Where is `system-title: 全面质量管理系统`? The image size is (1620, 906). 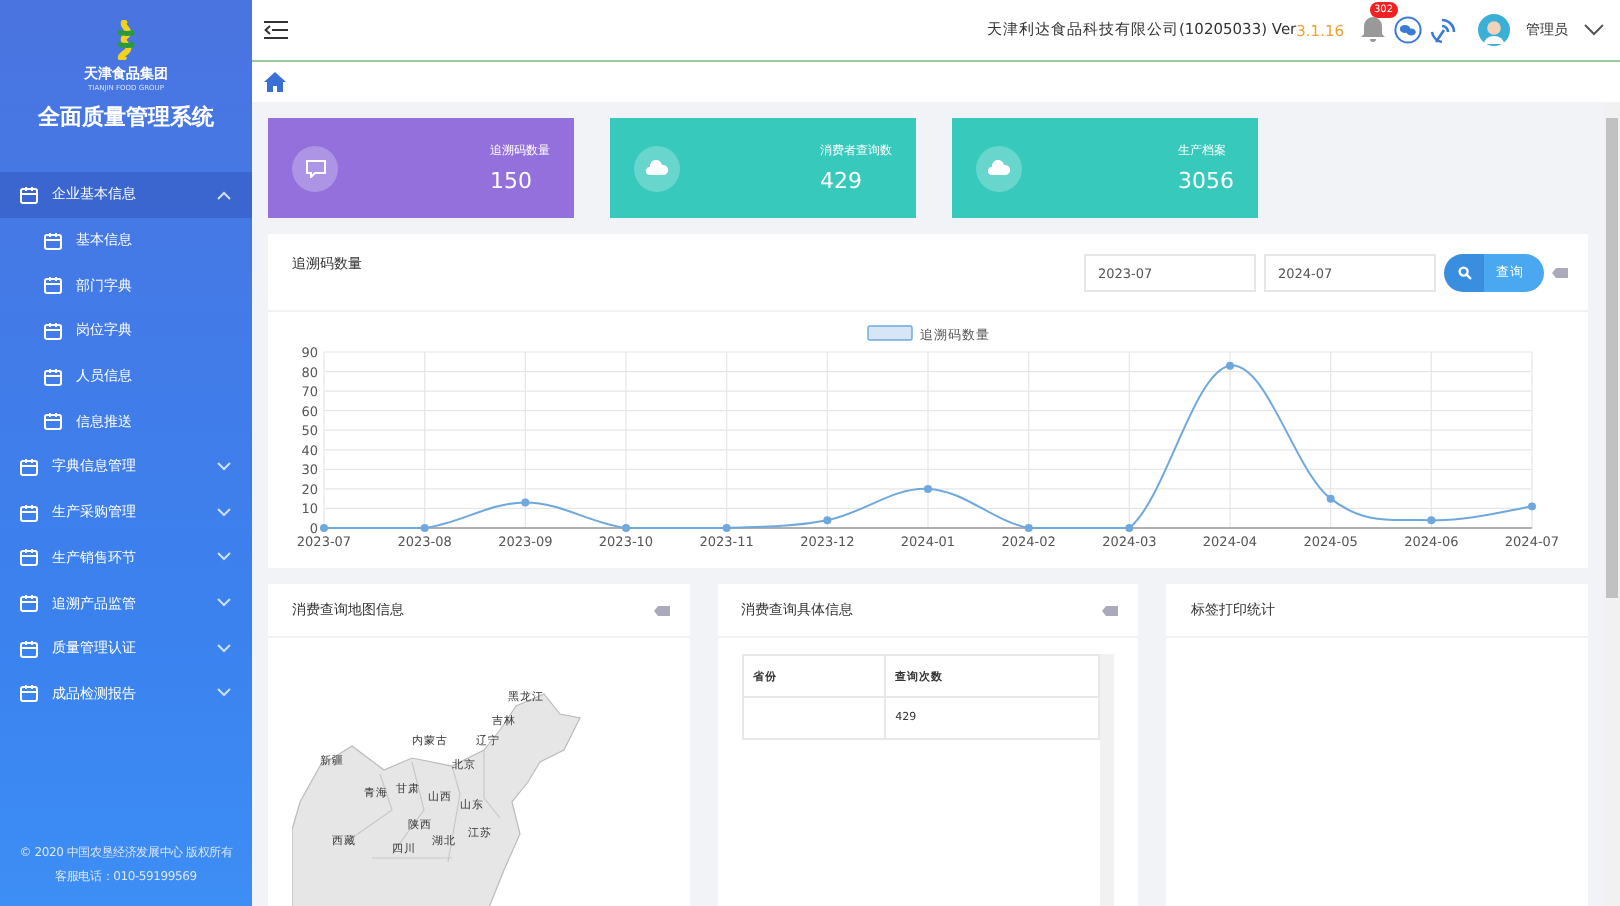
system-title: 全面质量管理系统 is located at coordinates (126, 117).